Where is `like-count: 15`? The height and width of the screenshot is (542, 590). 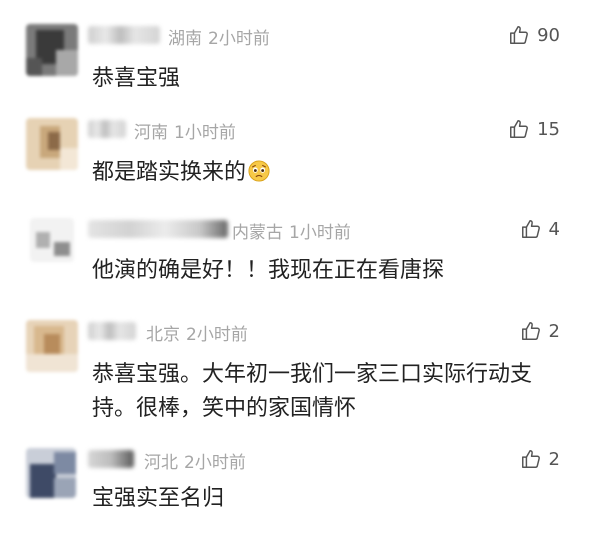
like-count: 15 is located at coordinates (548, 129).